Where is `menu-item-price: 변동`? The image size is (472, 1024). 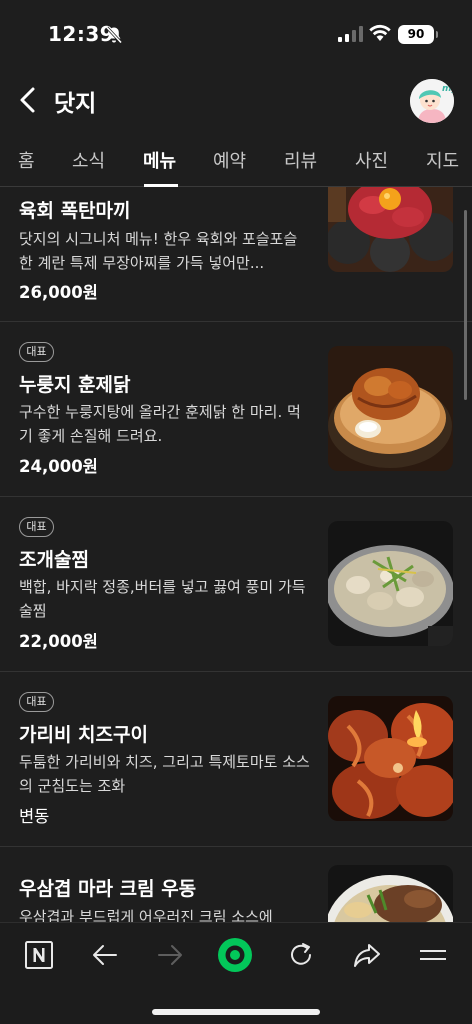 menu-item-price: 변동 is located at coordinates (34, 816).